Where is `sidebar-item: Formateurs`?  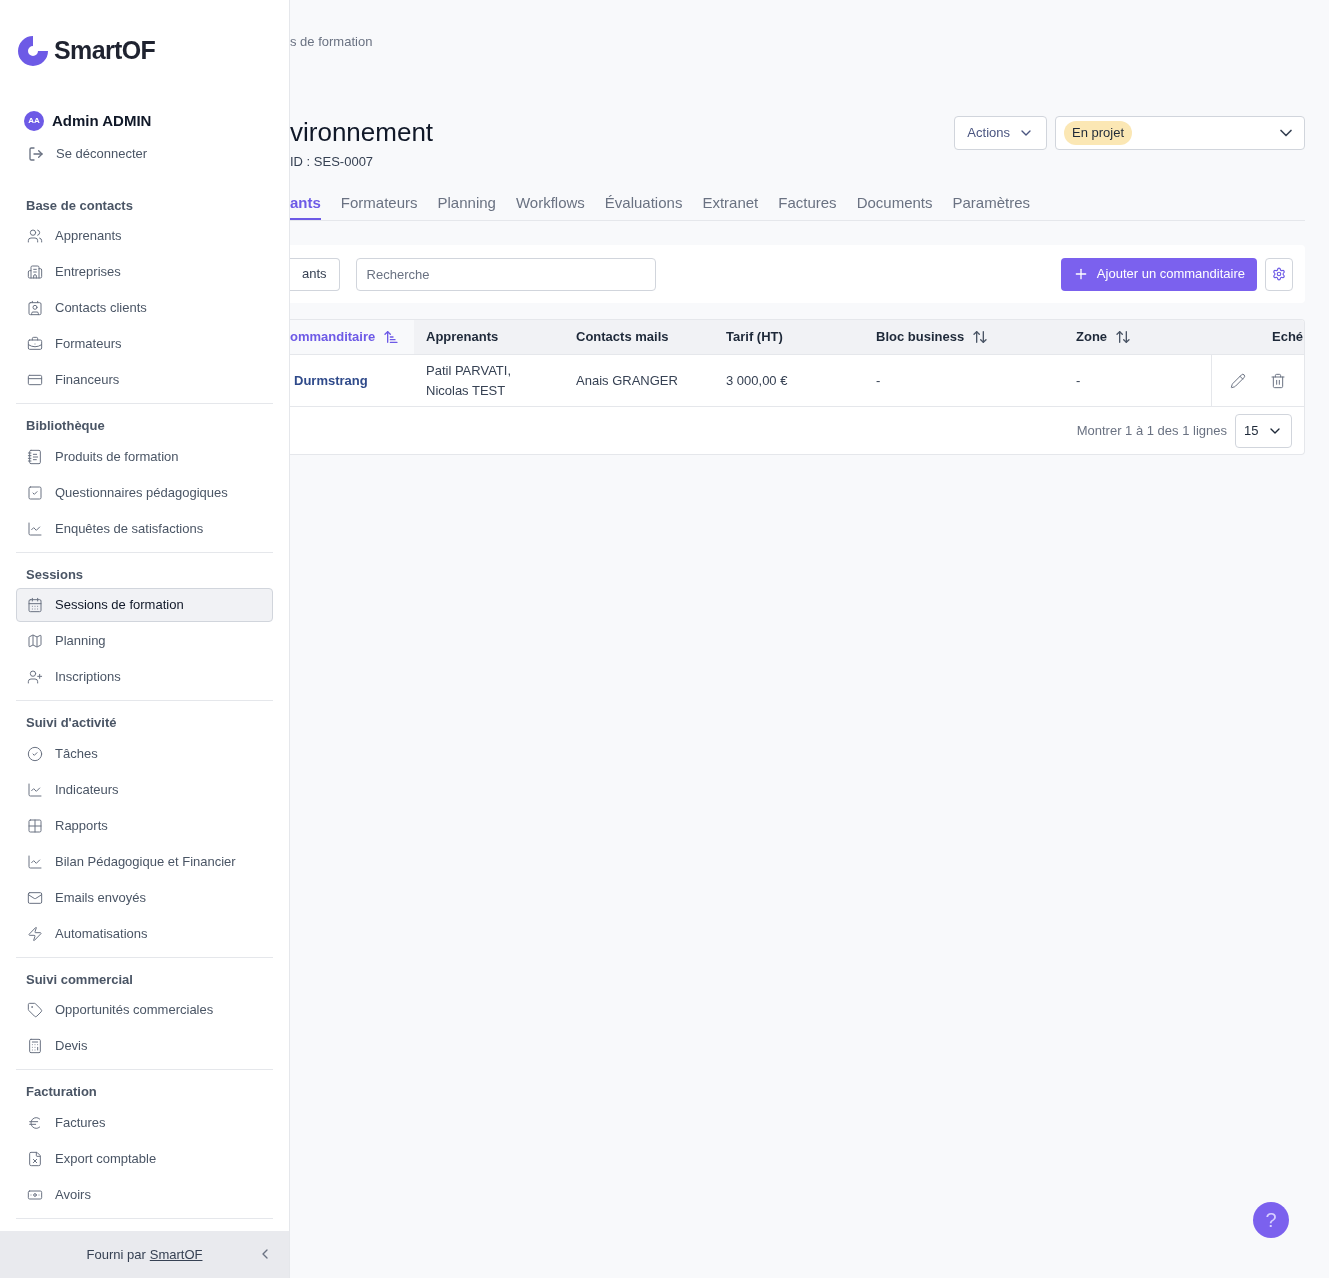 sidebar-item: Formateurs is located at coordinates (144, 344).